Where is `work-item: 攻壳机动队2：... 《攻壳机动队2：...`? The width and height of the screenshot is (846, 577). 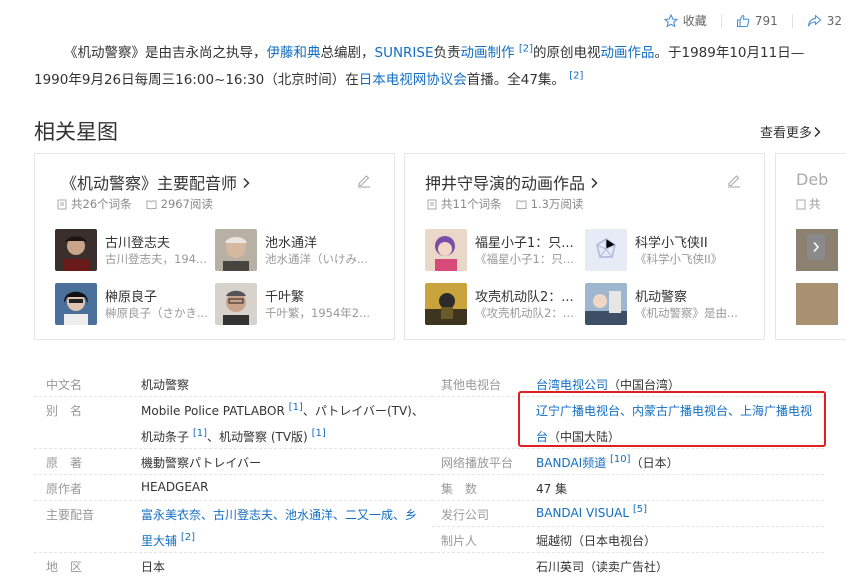
work-item: 攻壳机动队2：... 《攻壳机动队2：... is located at coordinates (506, 304).